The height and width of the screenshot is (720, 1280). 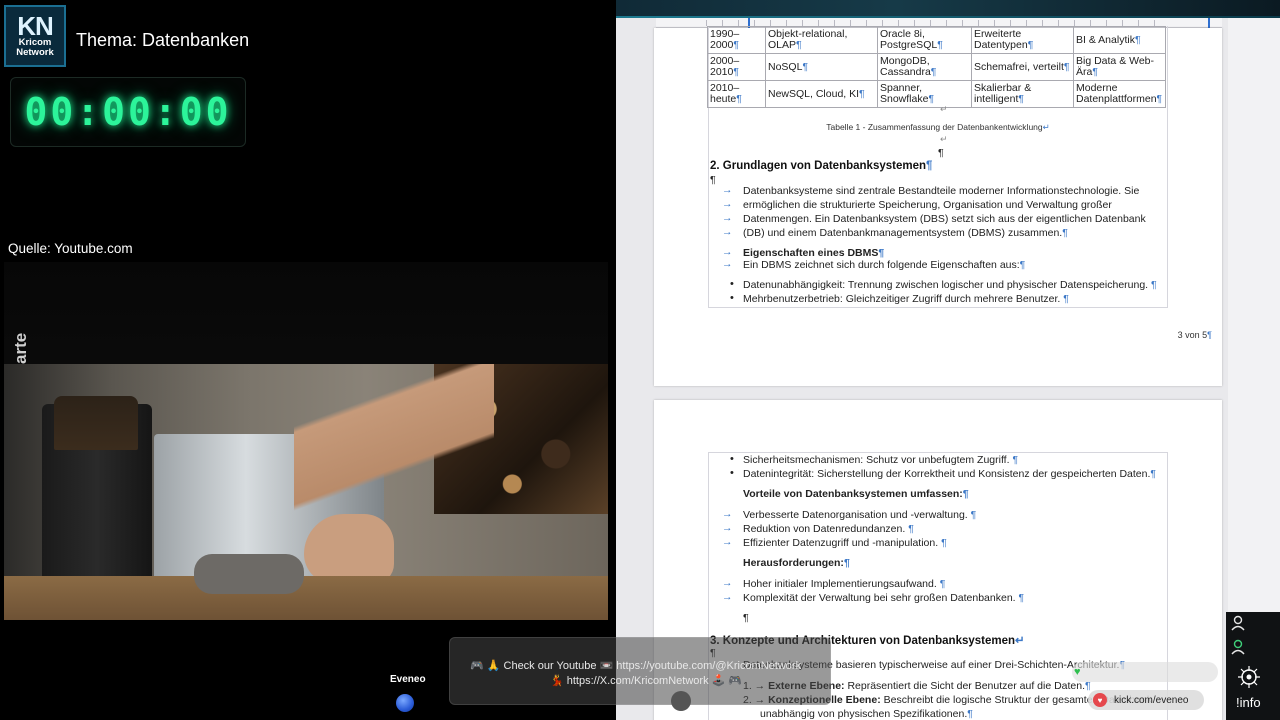 I want to click on svg-text: arte, so click(x=20, y=348).